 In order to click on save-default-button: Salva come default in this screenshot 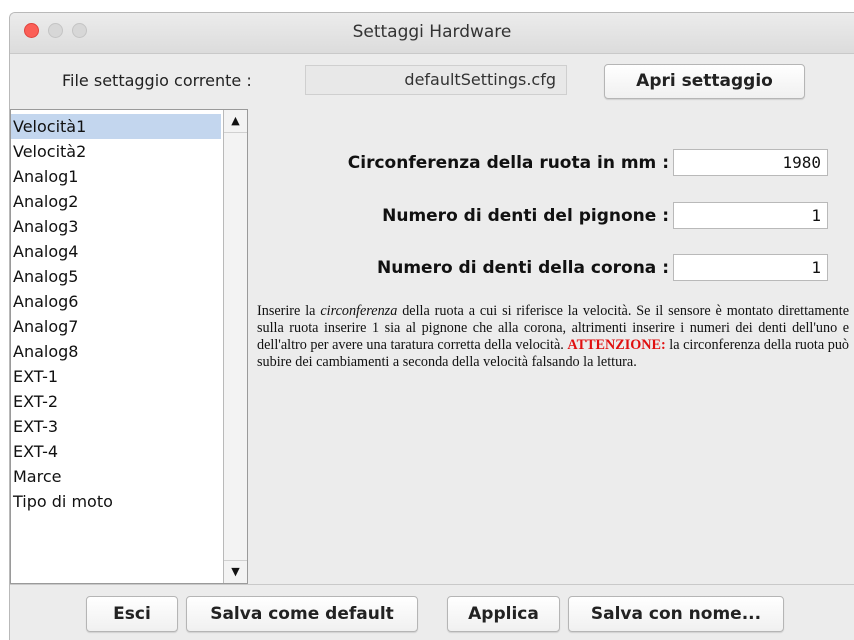, I will do `click(302, 614)`.